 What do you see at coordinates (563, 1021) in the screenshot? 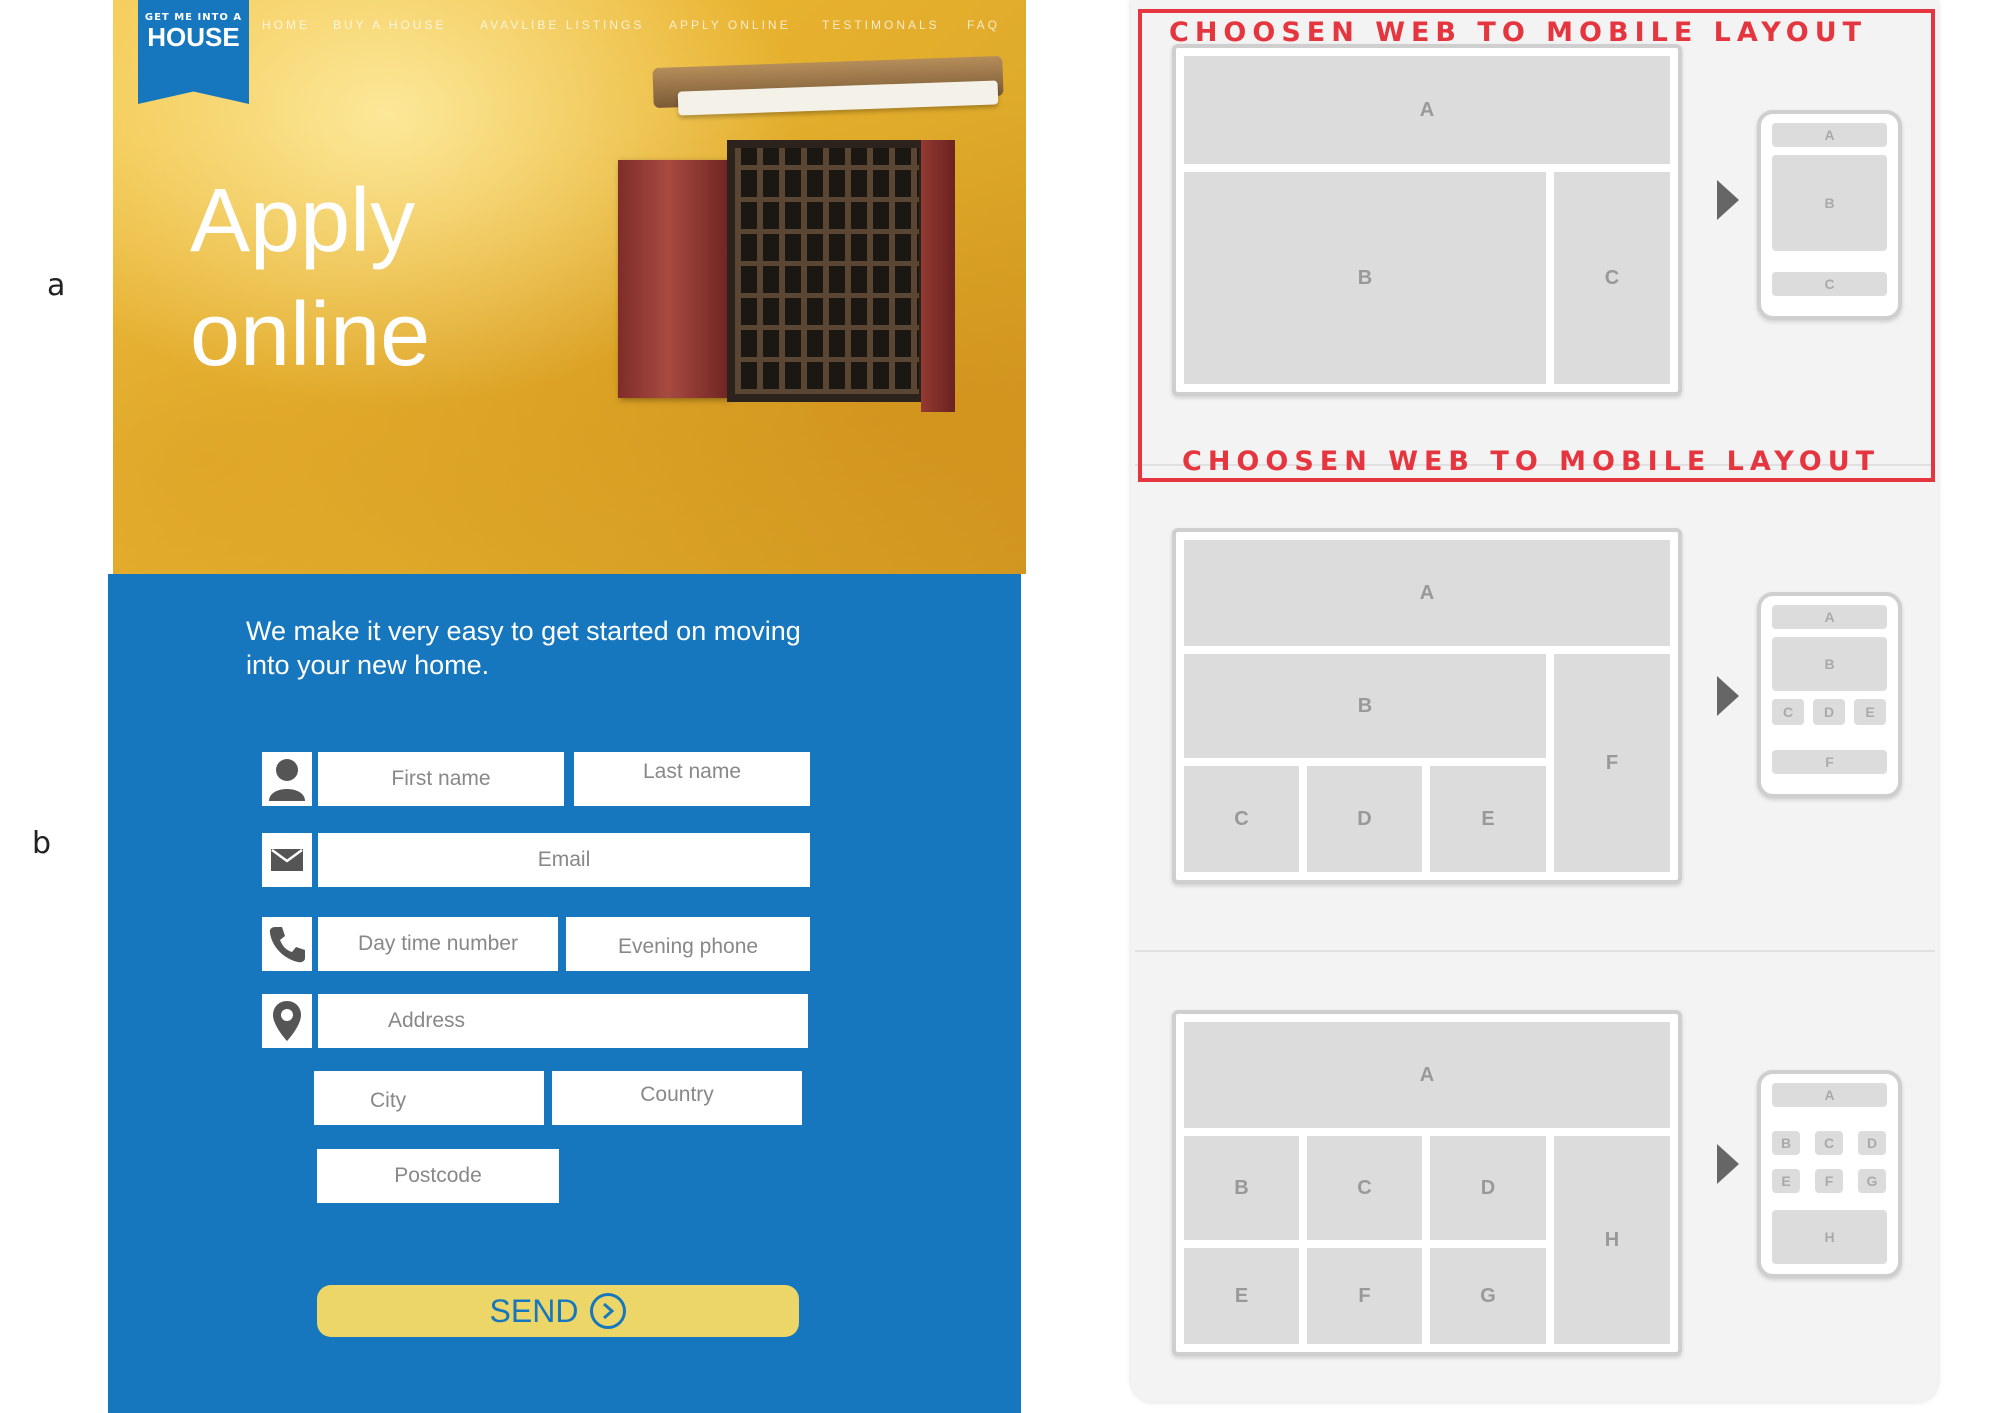
I see `address-field: Address` at bounding box center [563, 1021].